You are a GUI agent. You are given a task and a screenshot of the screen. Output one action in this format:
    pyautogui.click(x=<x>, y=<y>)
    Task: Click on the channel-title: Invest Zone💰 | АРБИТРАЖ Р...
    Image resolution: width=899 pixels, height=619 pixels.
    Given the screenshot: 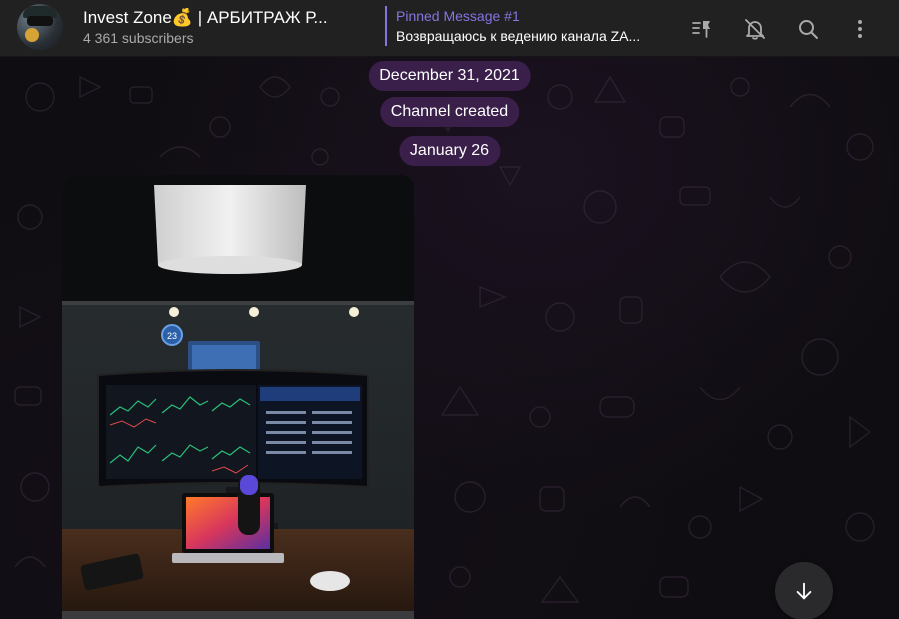 What is the action you would take?
    pyautogui.click(x=205, y=17)
    